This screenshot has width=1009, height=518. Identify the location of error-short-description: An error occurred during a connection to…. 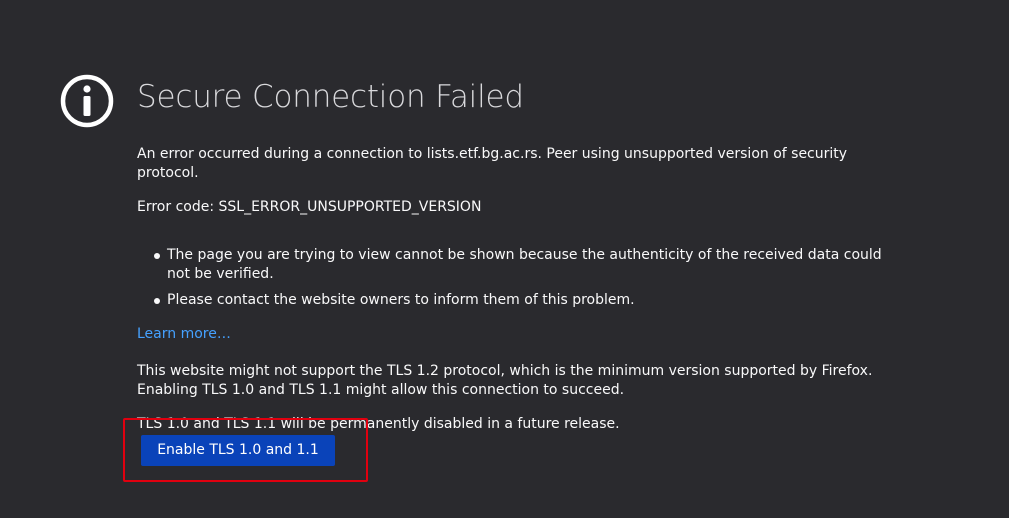
(492, 163).